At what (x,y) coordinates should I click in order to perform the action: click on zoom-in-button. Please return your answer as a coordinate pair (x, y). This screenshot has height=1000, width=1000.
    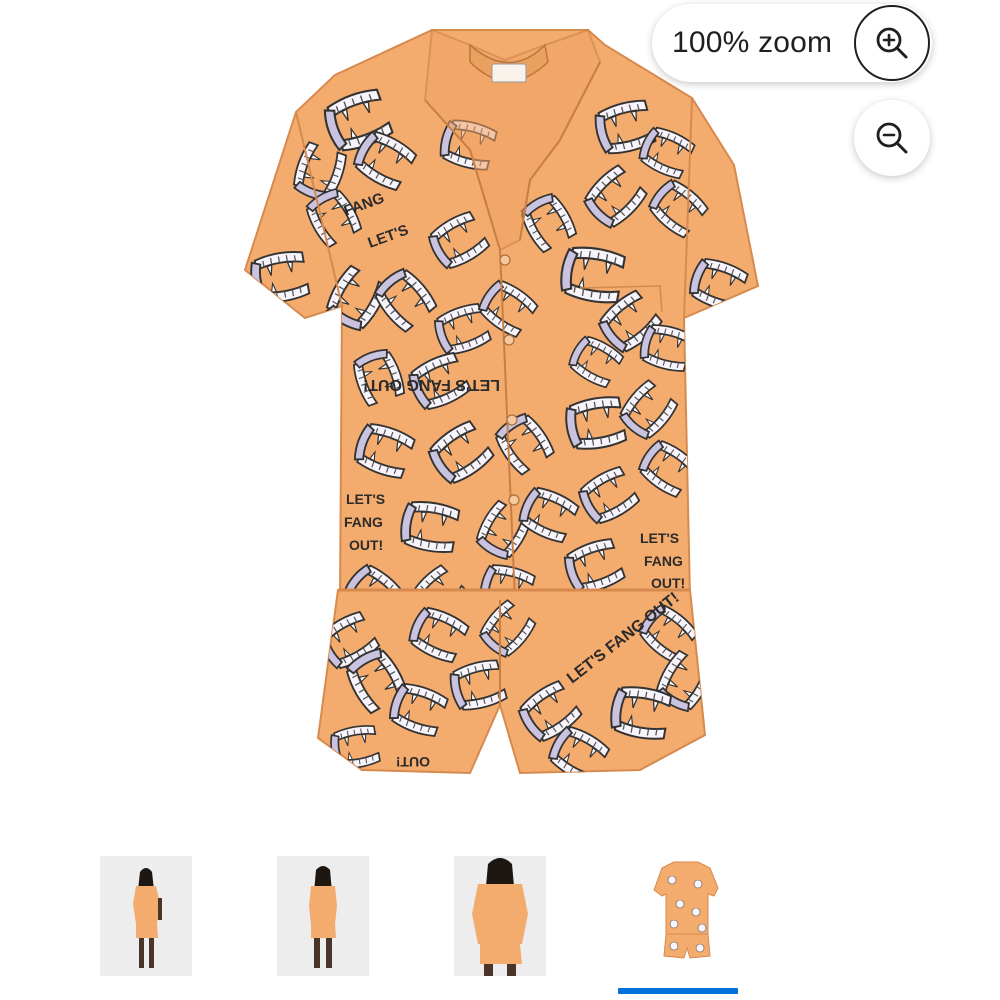
    Looking at the image, I should click on (892, 43).